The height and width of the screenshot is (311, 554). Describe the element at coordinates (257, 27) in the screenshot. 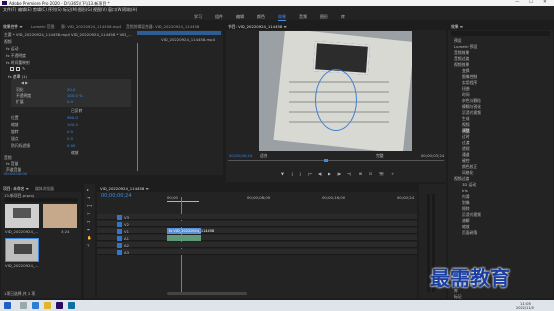

I see `tab-program: 节目: VID_20220924_114458 ≡` at that location.